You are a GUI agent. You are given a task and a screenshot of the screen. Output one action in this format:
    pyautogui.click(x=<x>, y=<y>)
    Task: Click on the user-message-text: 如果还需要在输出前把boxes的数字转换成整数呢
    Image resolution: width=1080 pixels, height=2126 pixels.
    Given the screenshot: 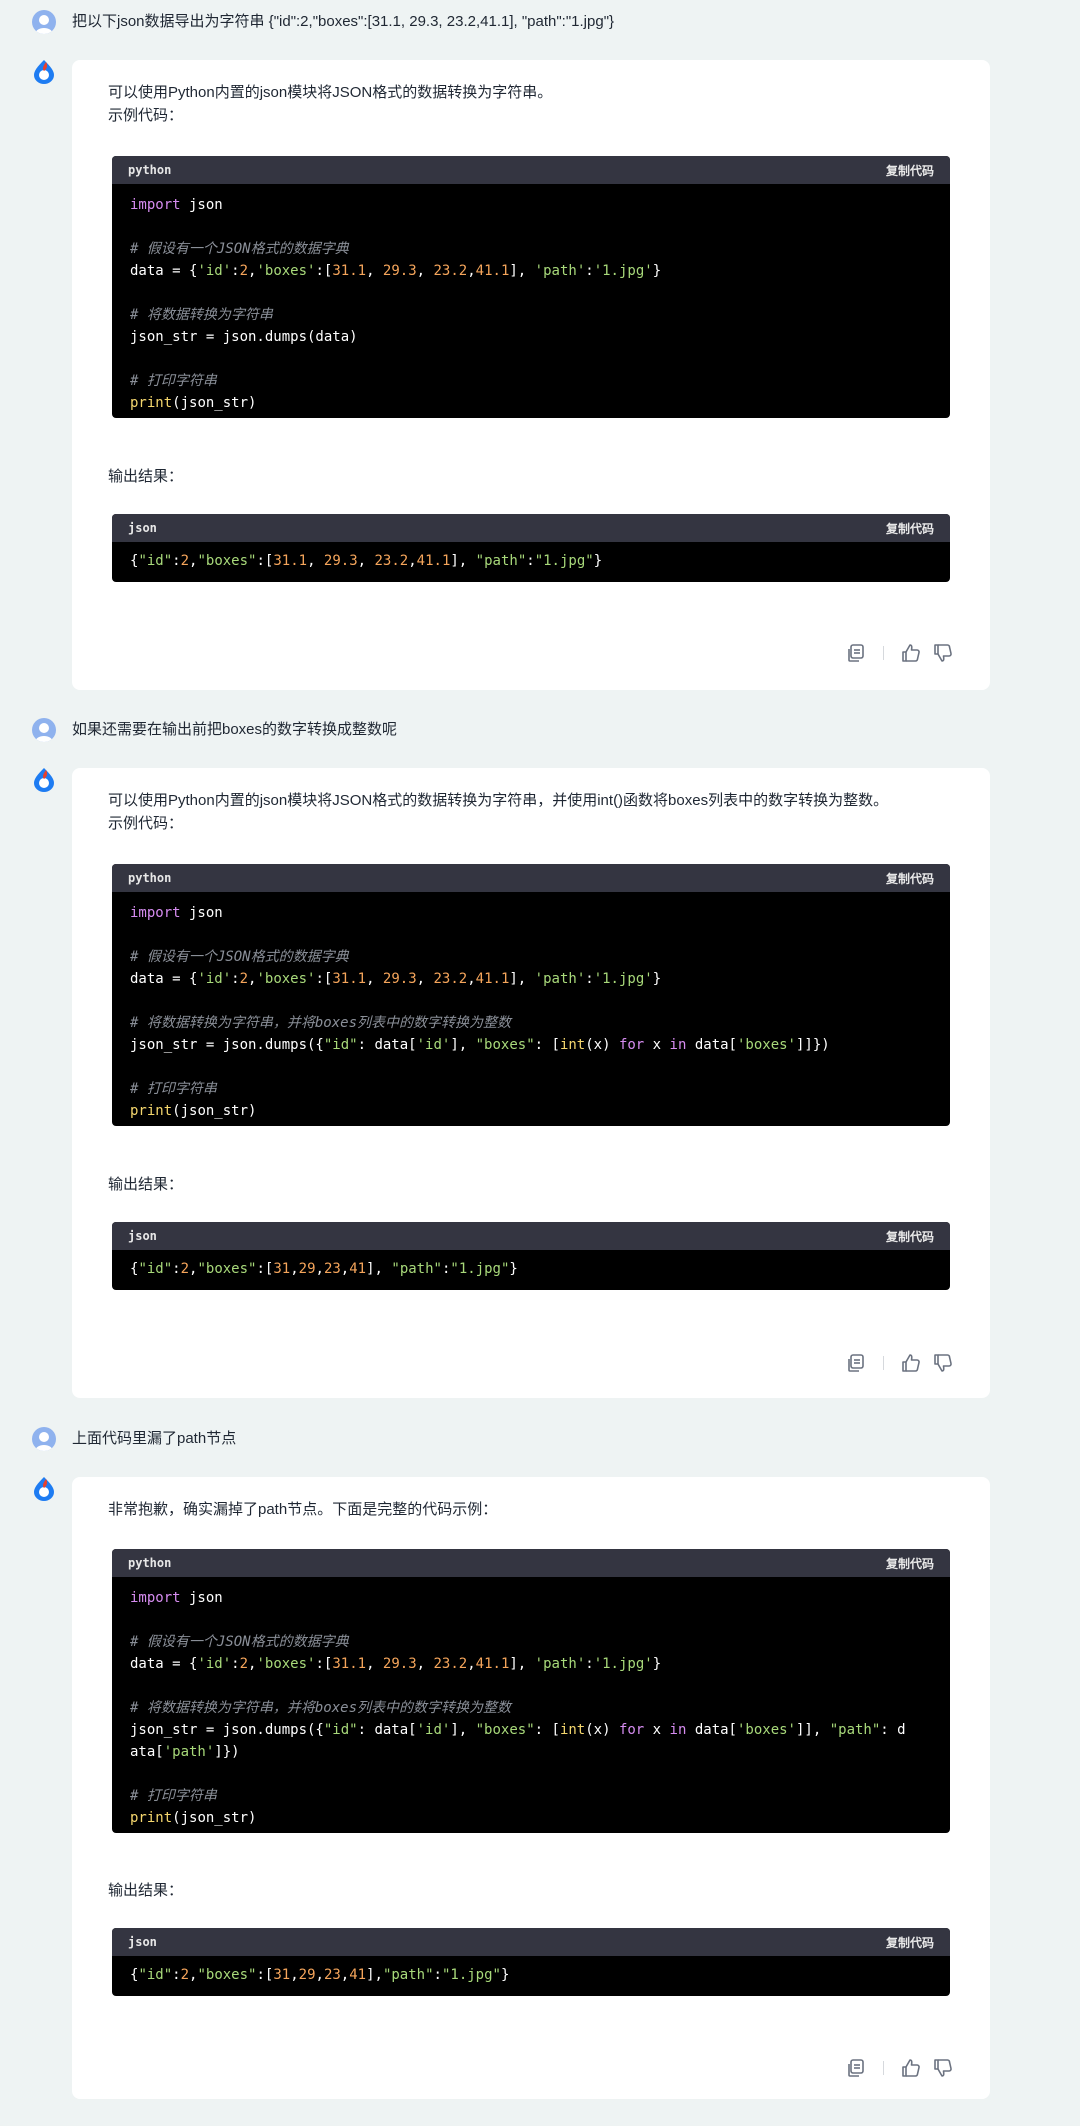 What is the action you would take?
    pyautogui.click(x=235, y=729)
    